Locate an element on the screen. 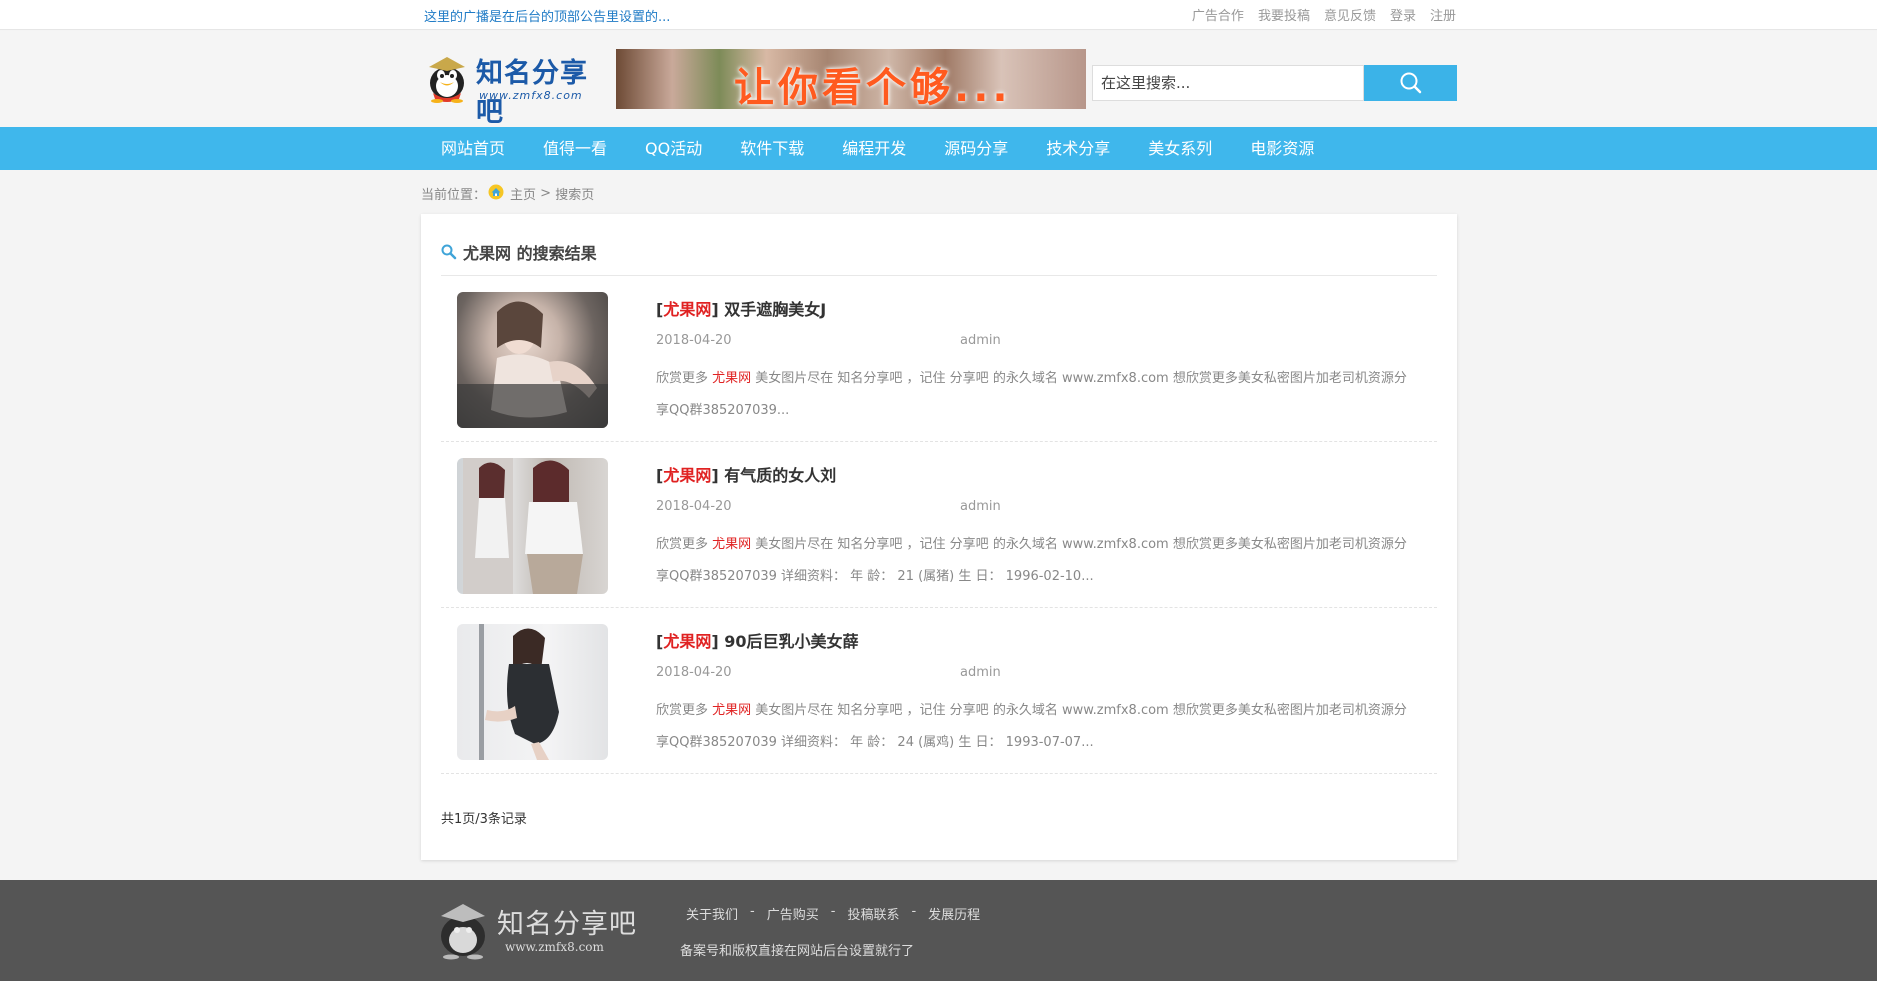 The image size is (1877, 981). nav-item-home: 网站首页 is located at coordinates (472, 148).